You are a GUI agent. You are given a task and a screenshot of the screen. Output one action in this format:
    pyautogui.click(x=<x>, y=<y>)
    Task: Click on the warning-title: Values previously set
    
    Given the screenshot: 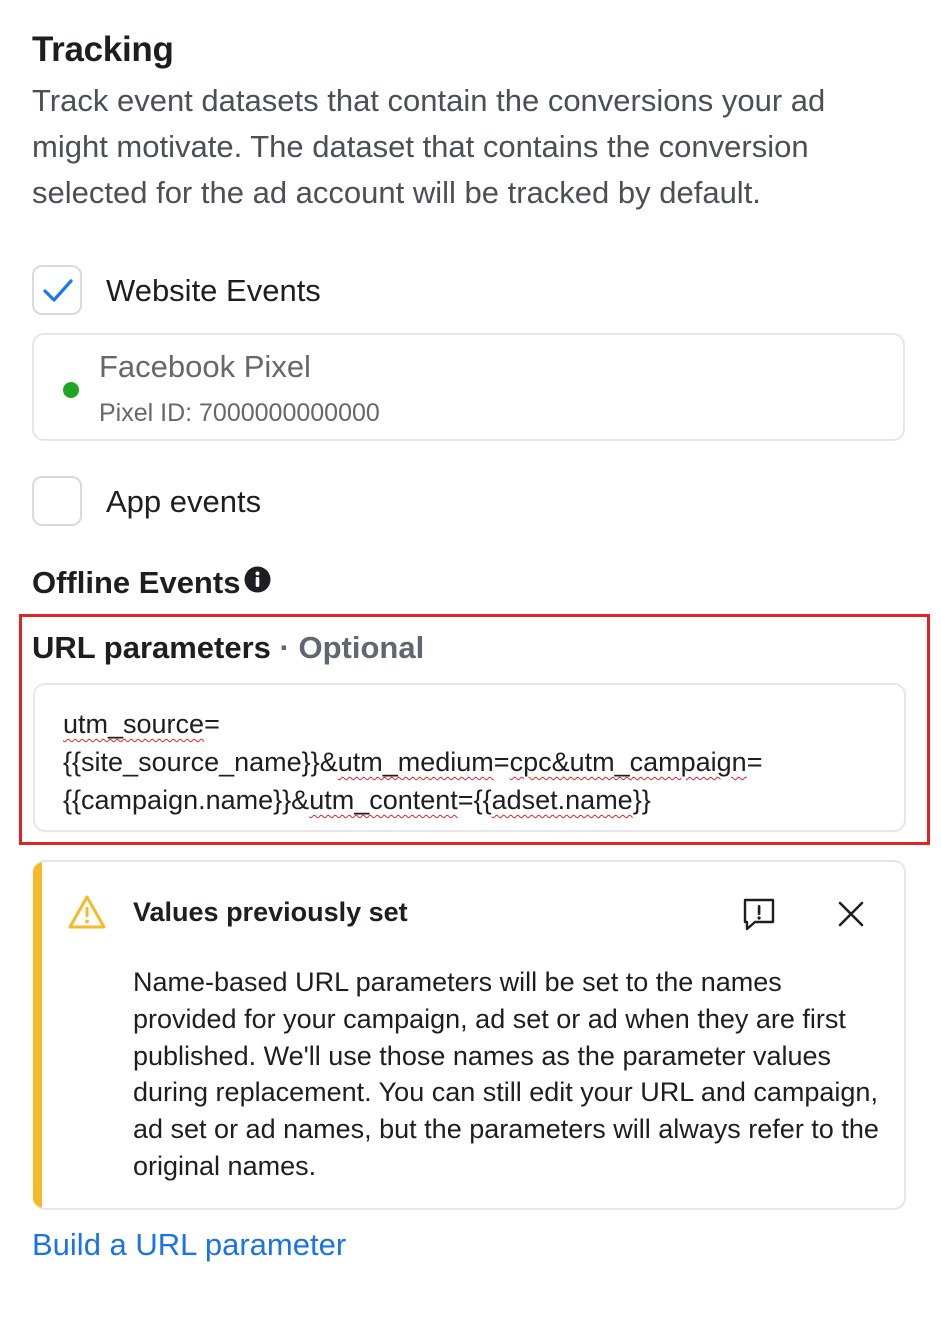 What is the action you would take?
    pyautogui.click(x=270, y=912)
    